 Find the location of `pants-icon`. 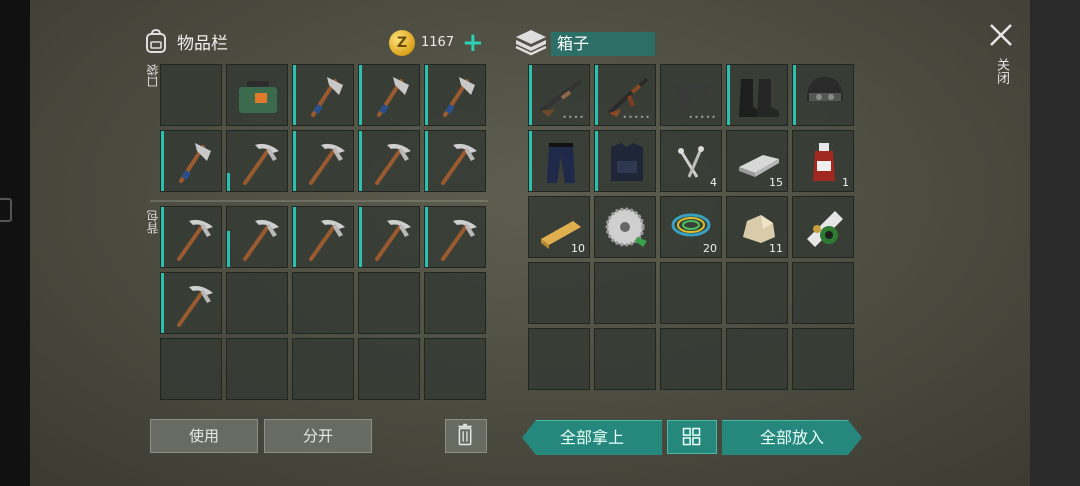

pants-icon is located at coordinates (561, 163).